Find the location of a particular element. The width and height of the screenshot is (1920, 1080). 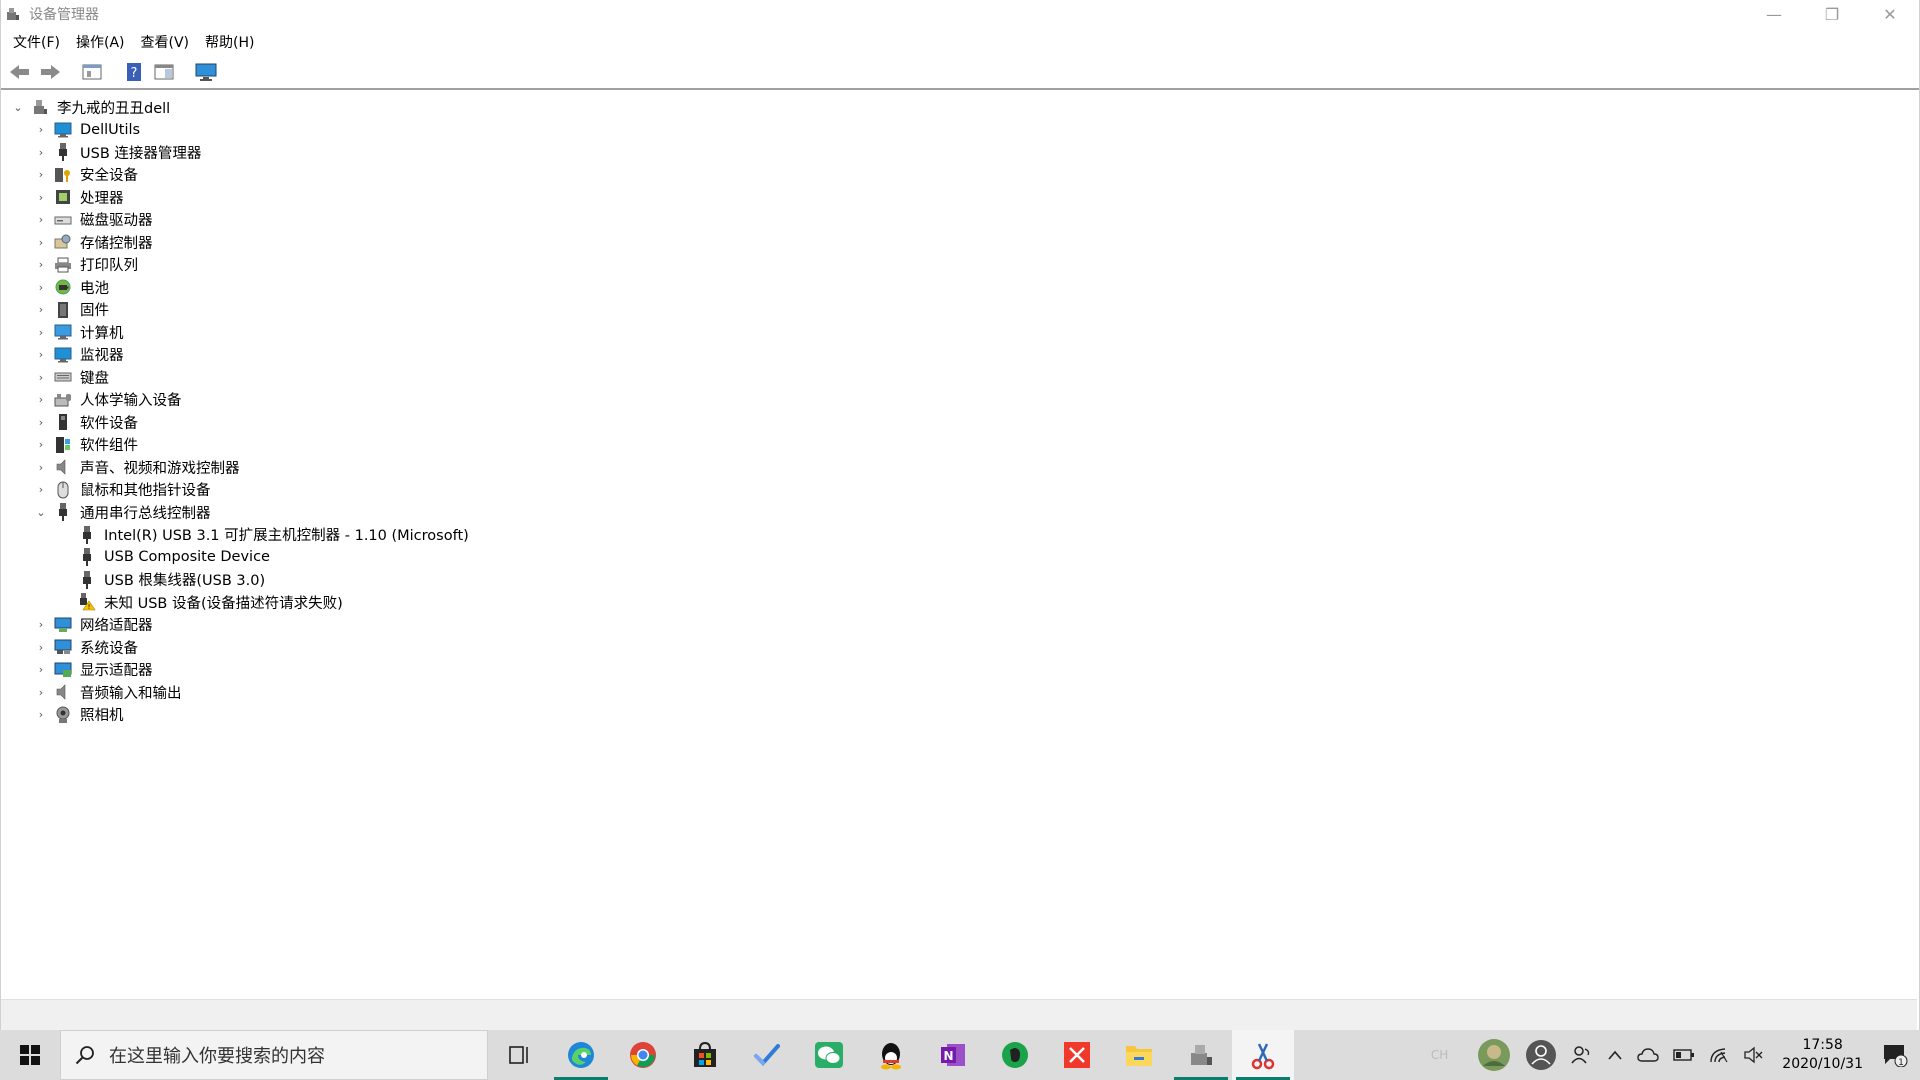

tree-category: › 软件组件 is located at coordinates (959, 445).